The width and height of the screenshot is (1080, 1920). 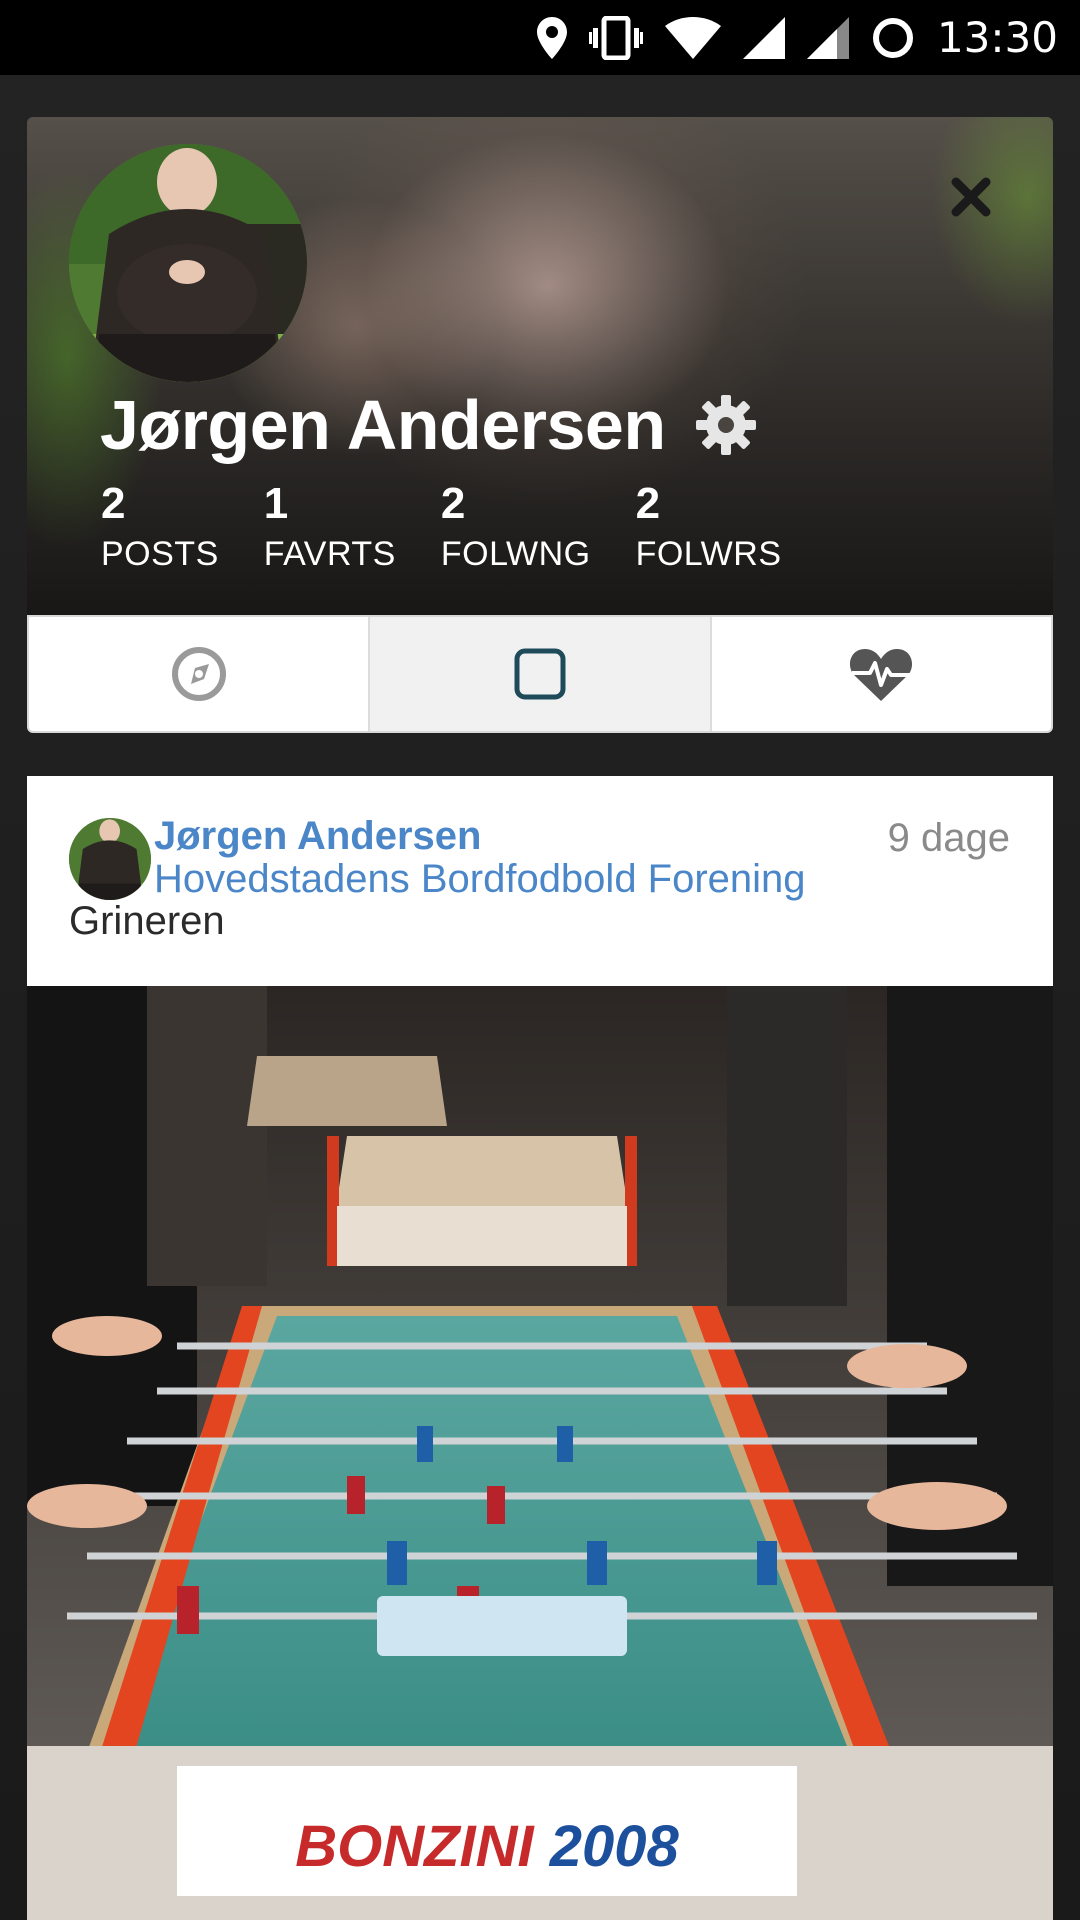 What do you see at coordinates (147, 921) in the screenshot?
I see `post-text: Grineren` at bounding box center [147, 921].